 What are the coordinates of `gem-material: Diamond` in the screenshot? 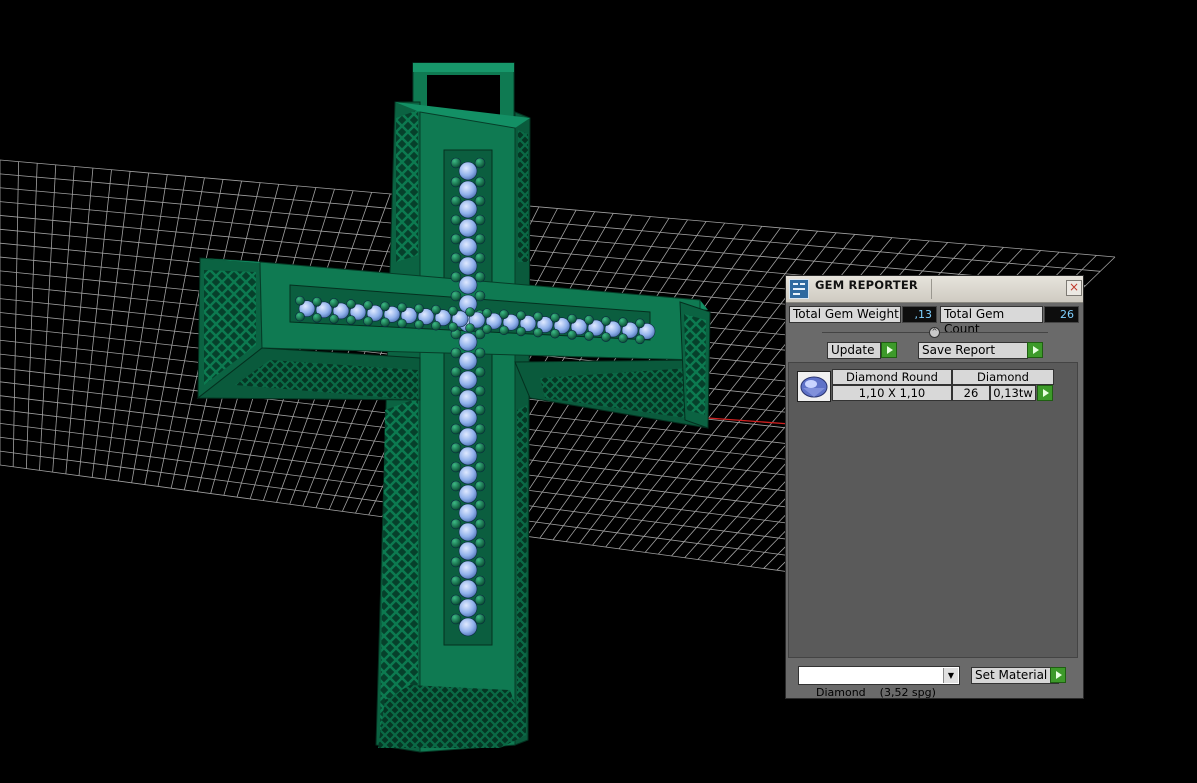 It's located at (1003, 377).